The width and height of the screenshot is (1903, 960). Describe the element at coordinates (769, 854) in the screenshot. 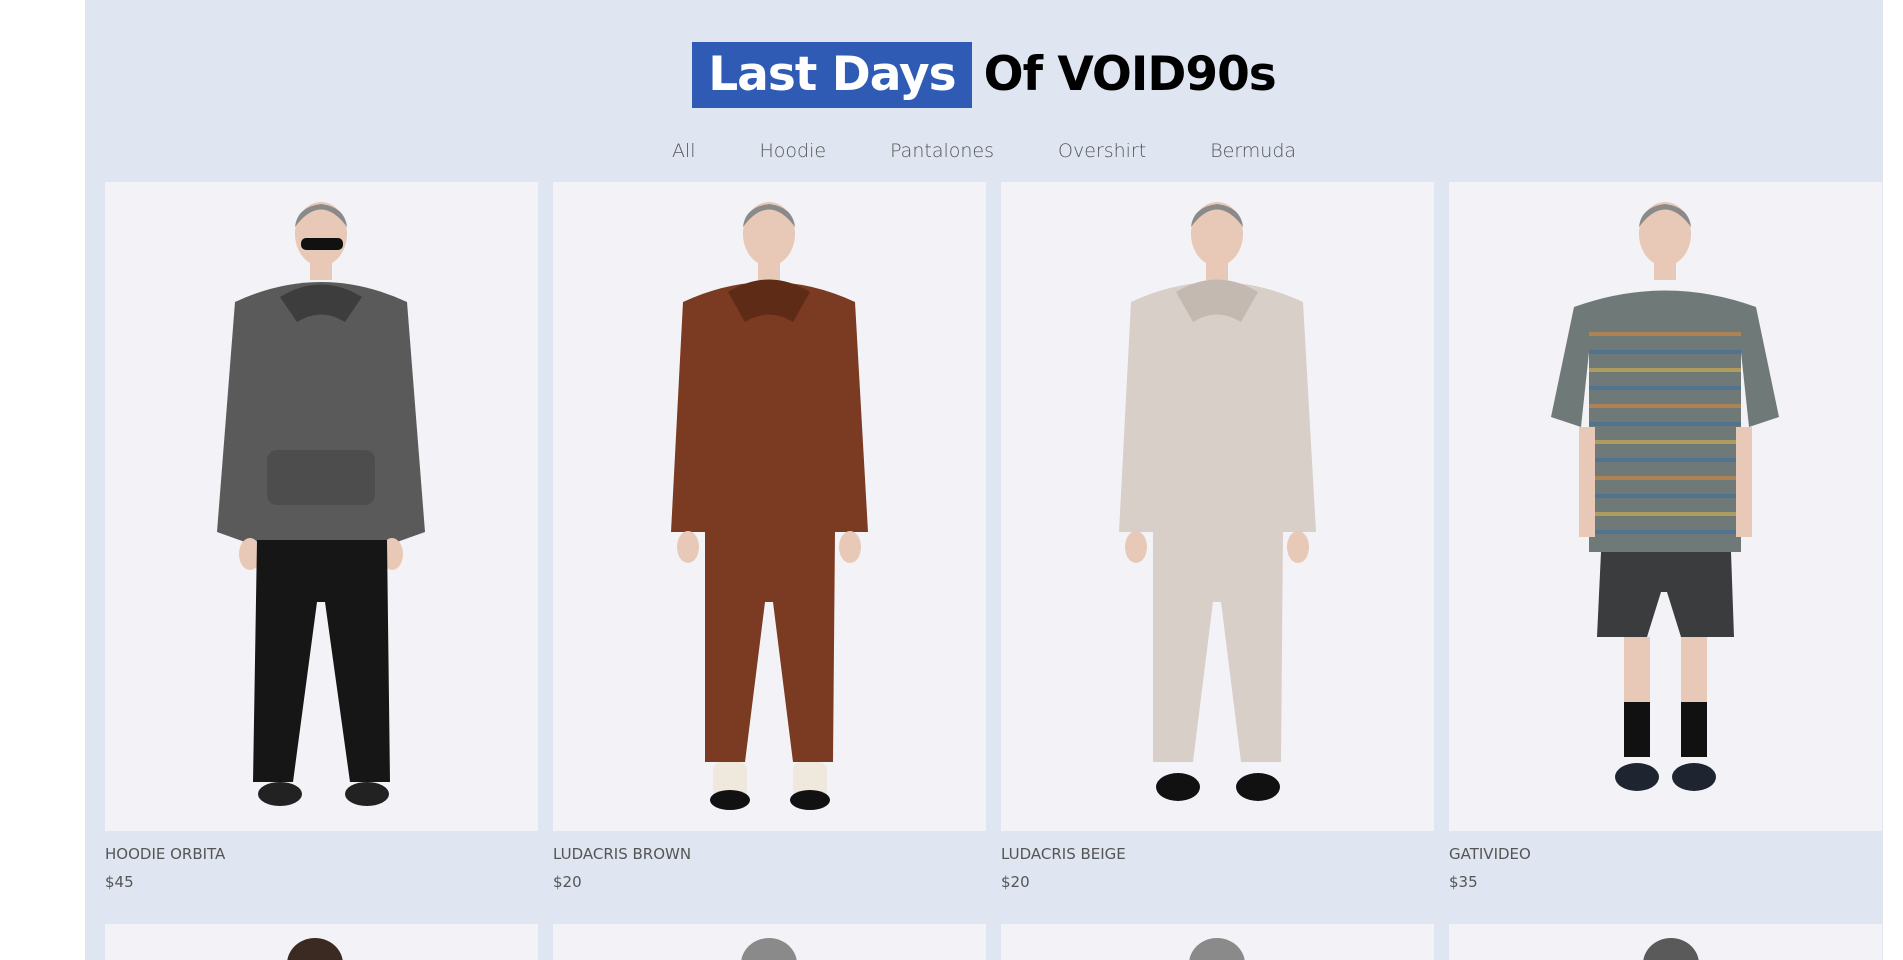

I see `product-name: LUDACRIS BROWN` at that location.